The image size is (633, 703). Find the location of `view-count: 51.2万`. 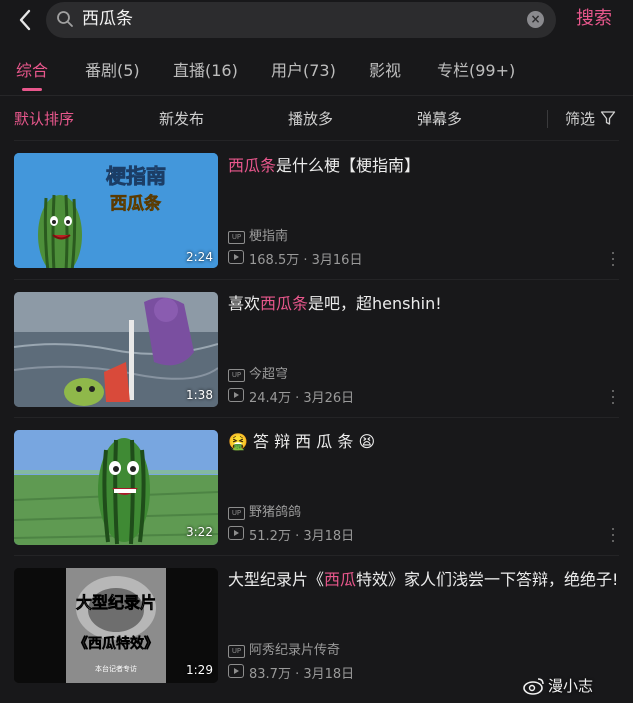

view-count: 51.2万 is located at coordinates (270, 536).